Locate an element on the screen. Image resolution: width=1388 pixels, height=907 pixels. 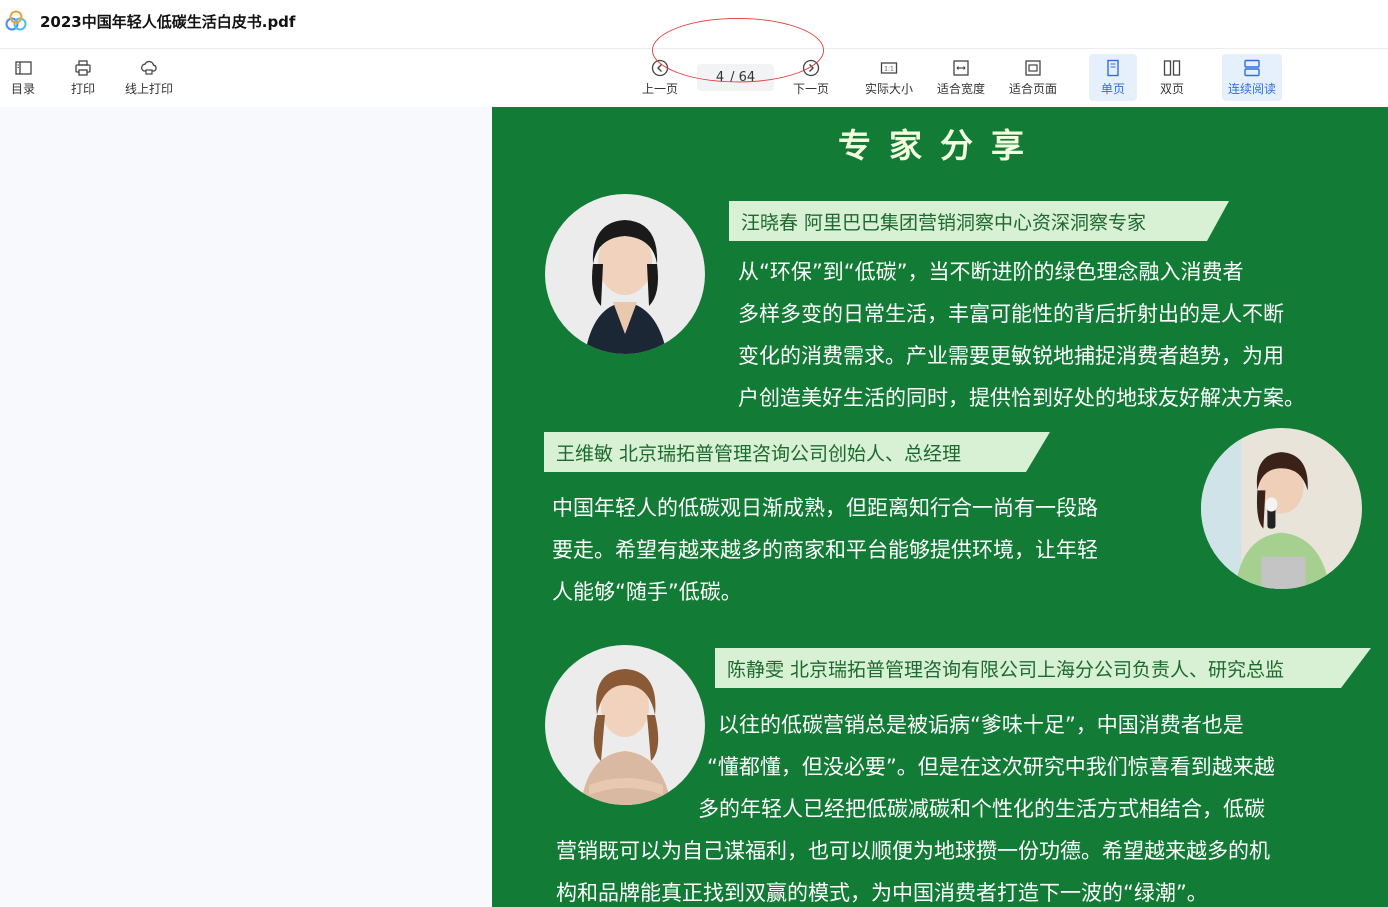
quote-line: “懂都懂，但没必要”。但是在这次研究中我们惊喜看到越来越 is located at coordinates (991, 767).